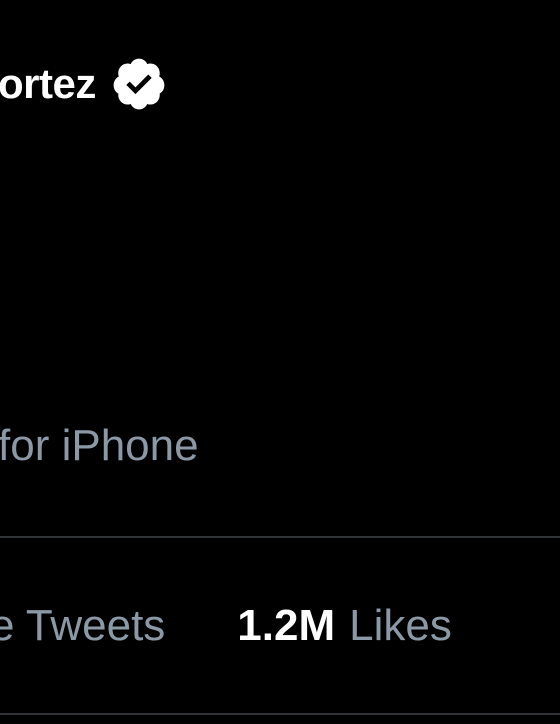 This screenshot has height=724, width=560. What do you see at coordinates (48, 84) in the screenshot?
I see `author-display-name: ortez` at bounding box center [48, 84].